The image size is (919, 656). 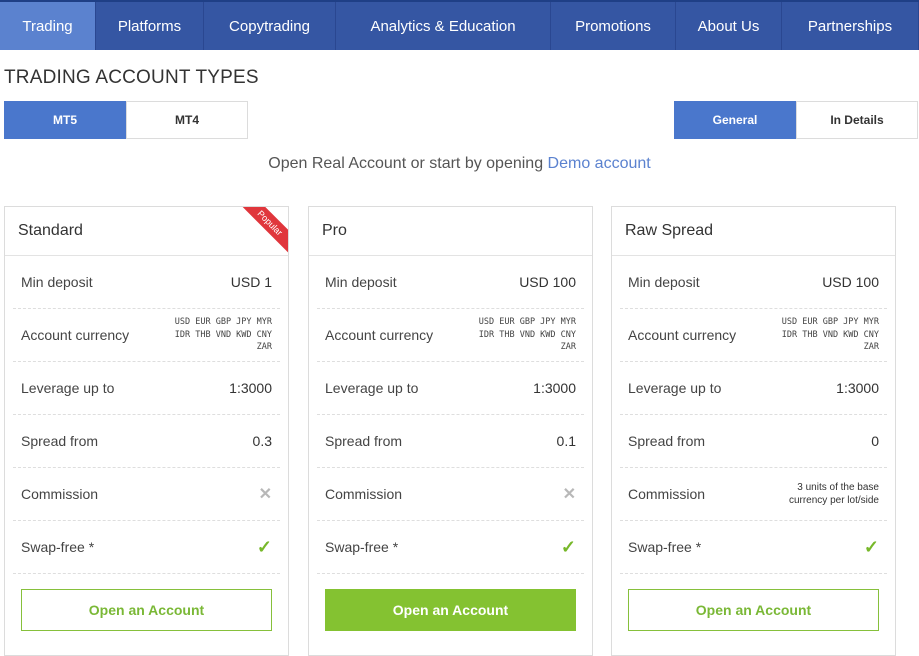 What do you see at coordinates (443, 26) in the screenshot?
I see `nav-item-analytics-education: Analytics & Education` at bounding box center [443, 26].